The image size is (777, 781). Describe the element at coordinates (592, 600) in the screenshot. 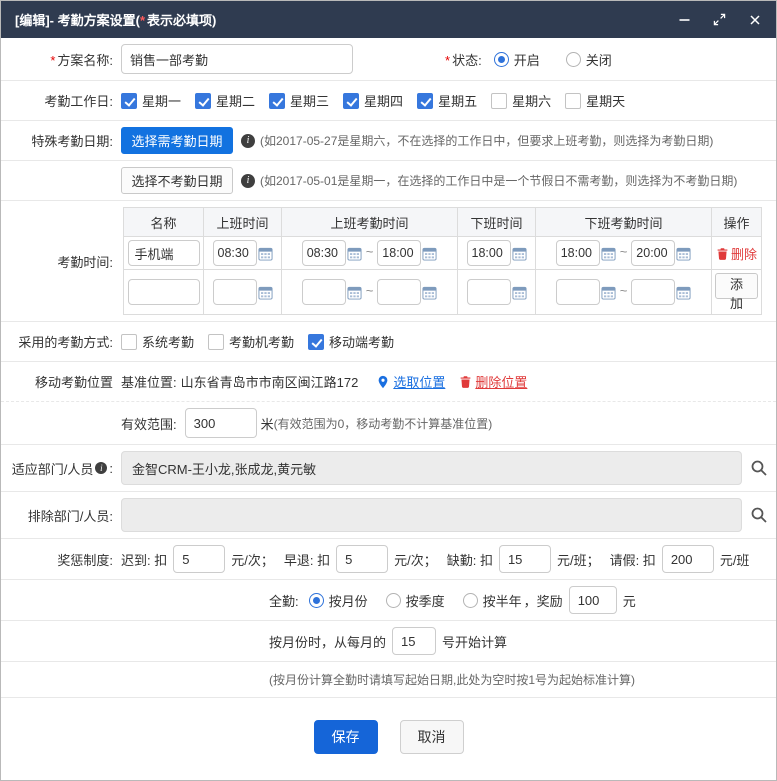

I see `bonus-input` at that location.